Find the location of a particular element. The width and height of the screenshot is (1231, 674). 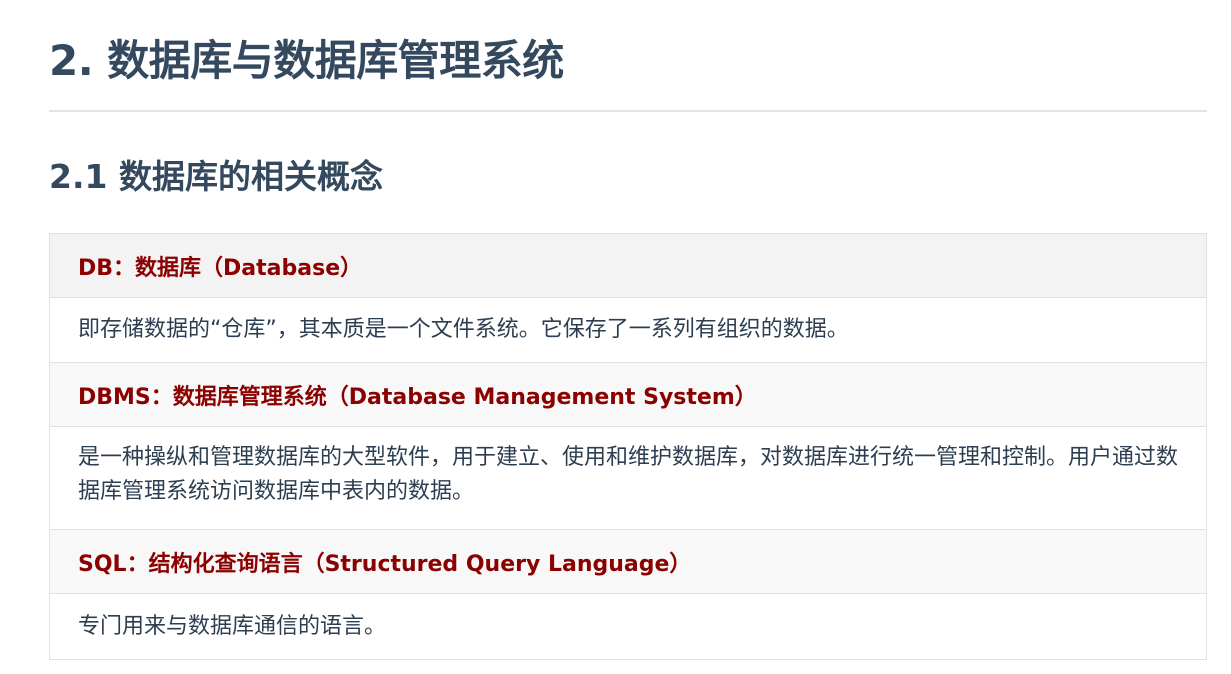

term-db: DB：数据库（Database） is located at coordinates (628, 266).